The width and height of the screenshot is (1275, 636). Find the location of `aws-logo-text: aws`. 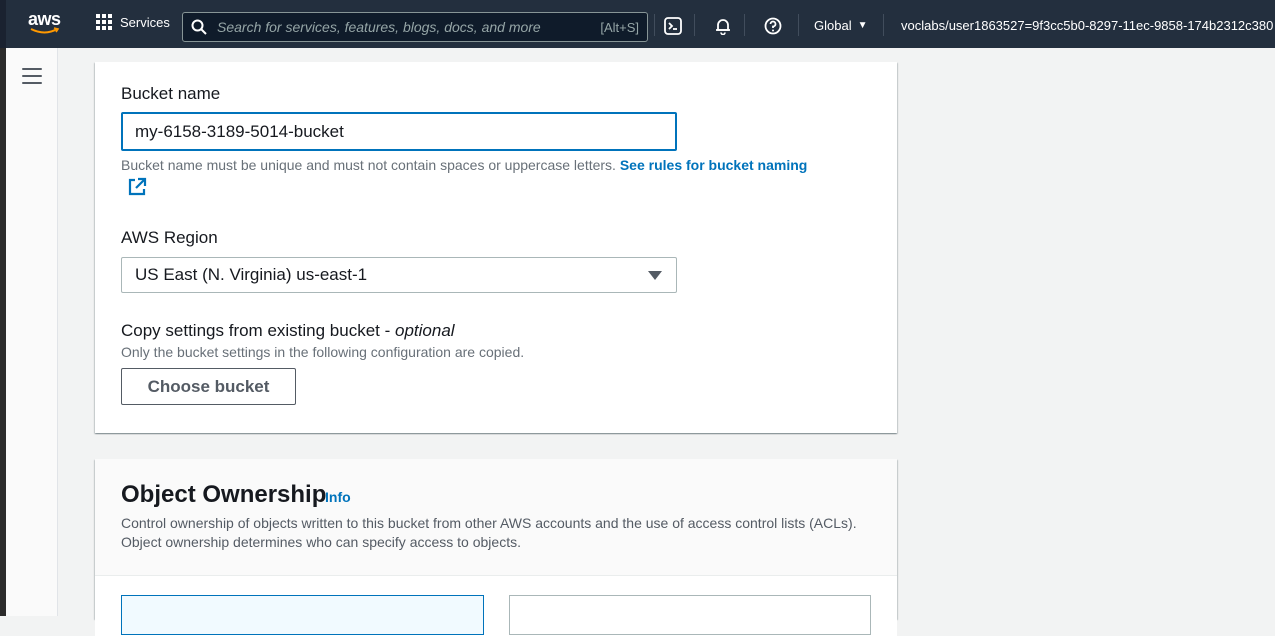

aws-logo-text: aws is located at coordinates (44, 19).